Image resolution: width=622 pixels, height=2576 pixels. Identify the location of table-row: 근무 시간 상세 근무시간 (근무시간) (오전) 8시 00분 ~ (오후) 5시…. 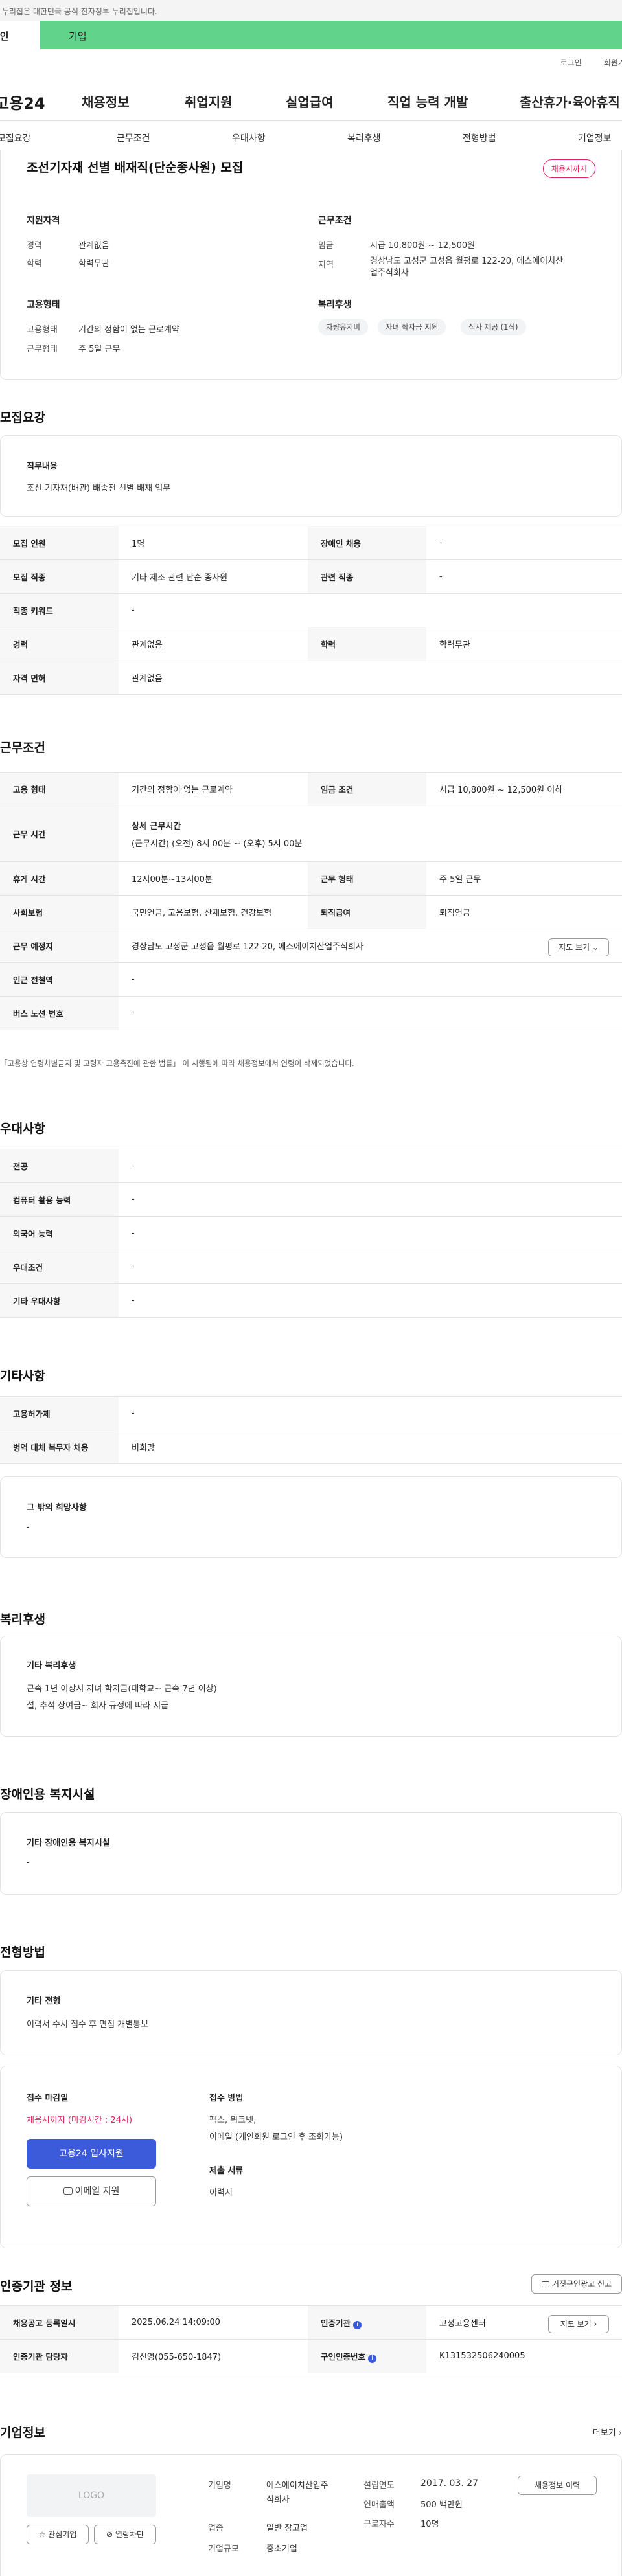
(311, 834).